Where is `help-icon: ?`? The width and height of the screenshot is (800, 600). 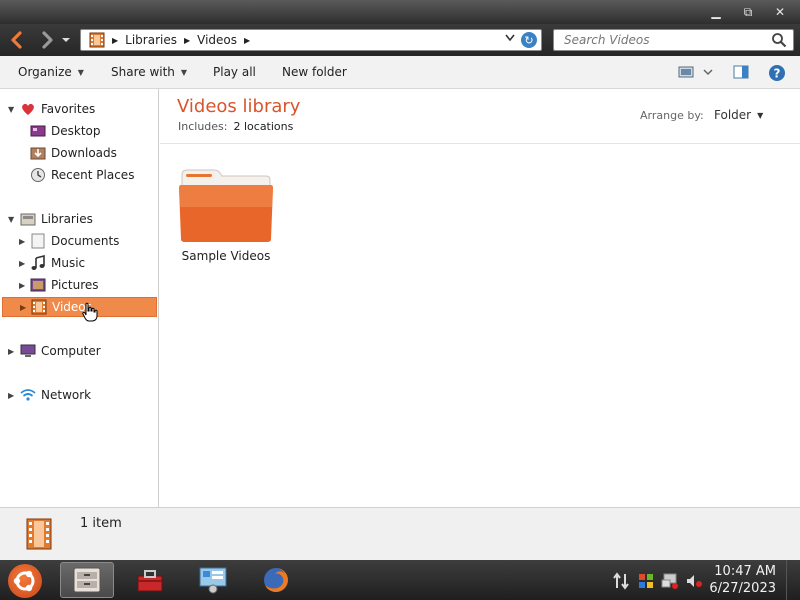
help-icon: ? is located at coordinates (777, 73).